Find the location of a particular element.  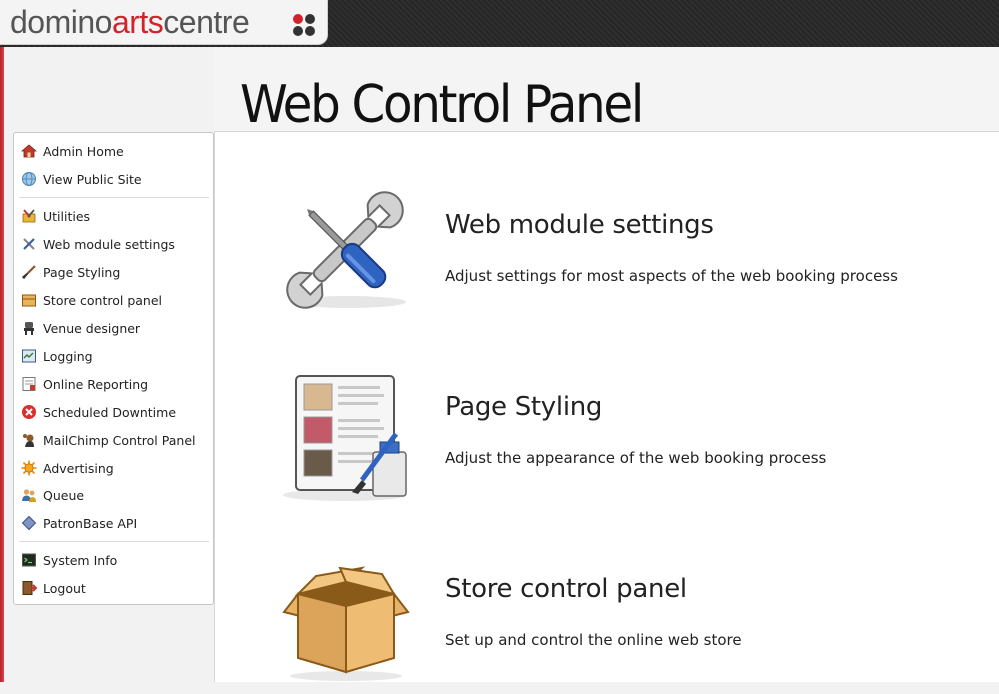

sidebar-item-label: MailChimp Control Panel is located at coordinates (119, 440).